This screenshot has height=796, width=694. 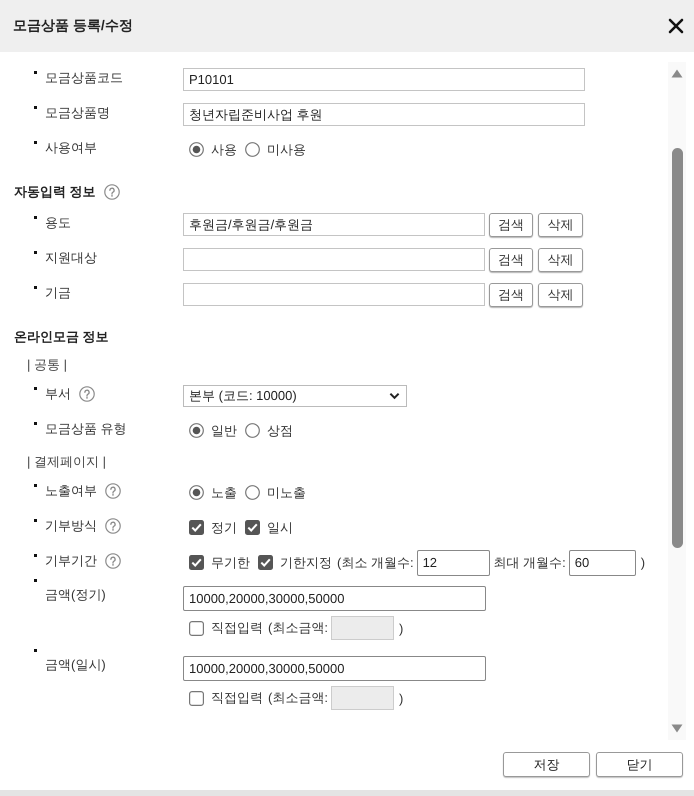 What do you see at coordinates (224, 431) in the screenshot?
I see `option-label: 일반` at bounding box center [224, 431].